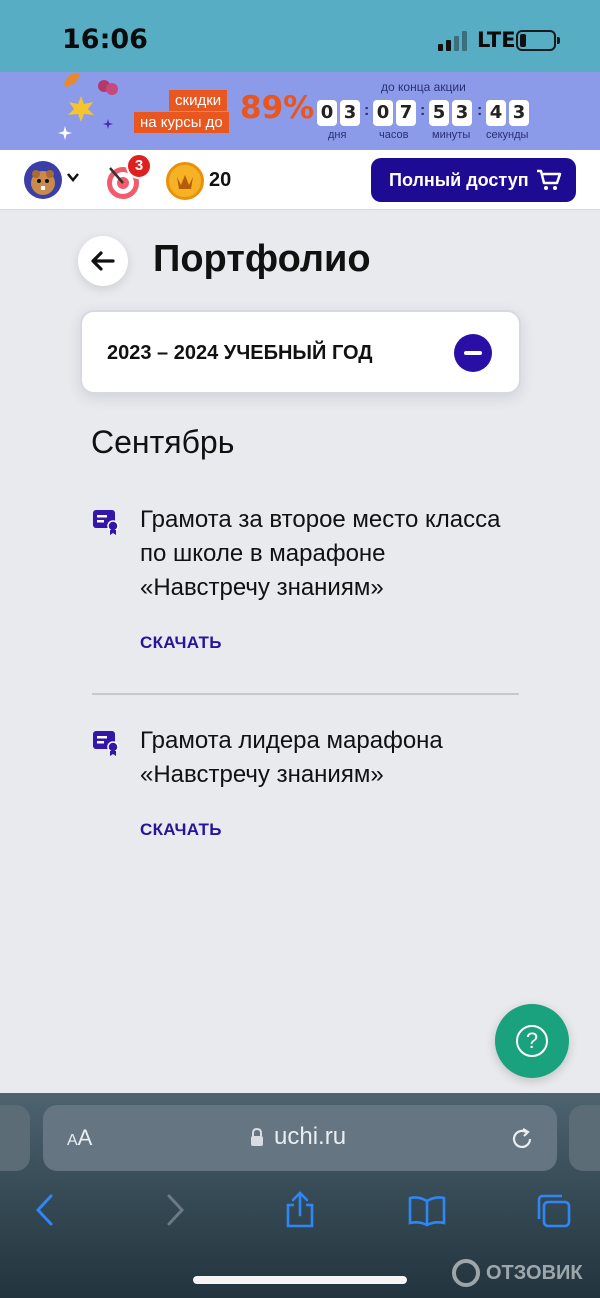  Describe the element at coordinates (305, 694) in the screenshot. I see `divider` at that location.